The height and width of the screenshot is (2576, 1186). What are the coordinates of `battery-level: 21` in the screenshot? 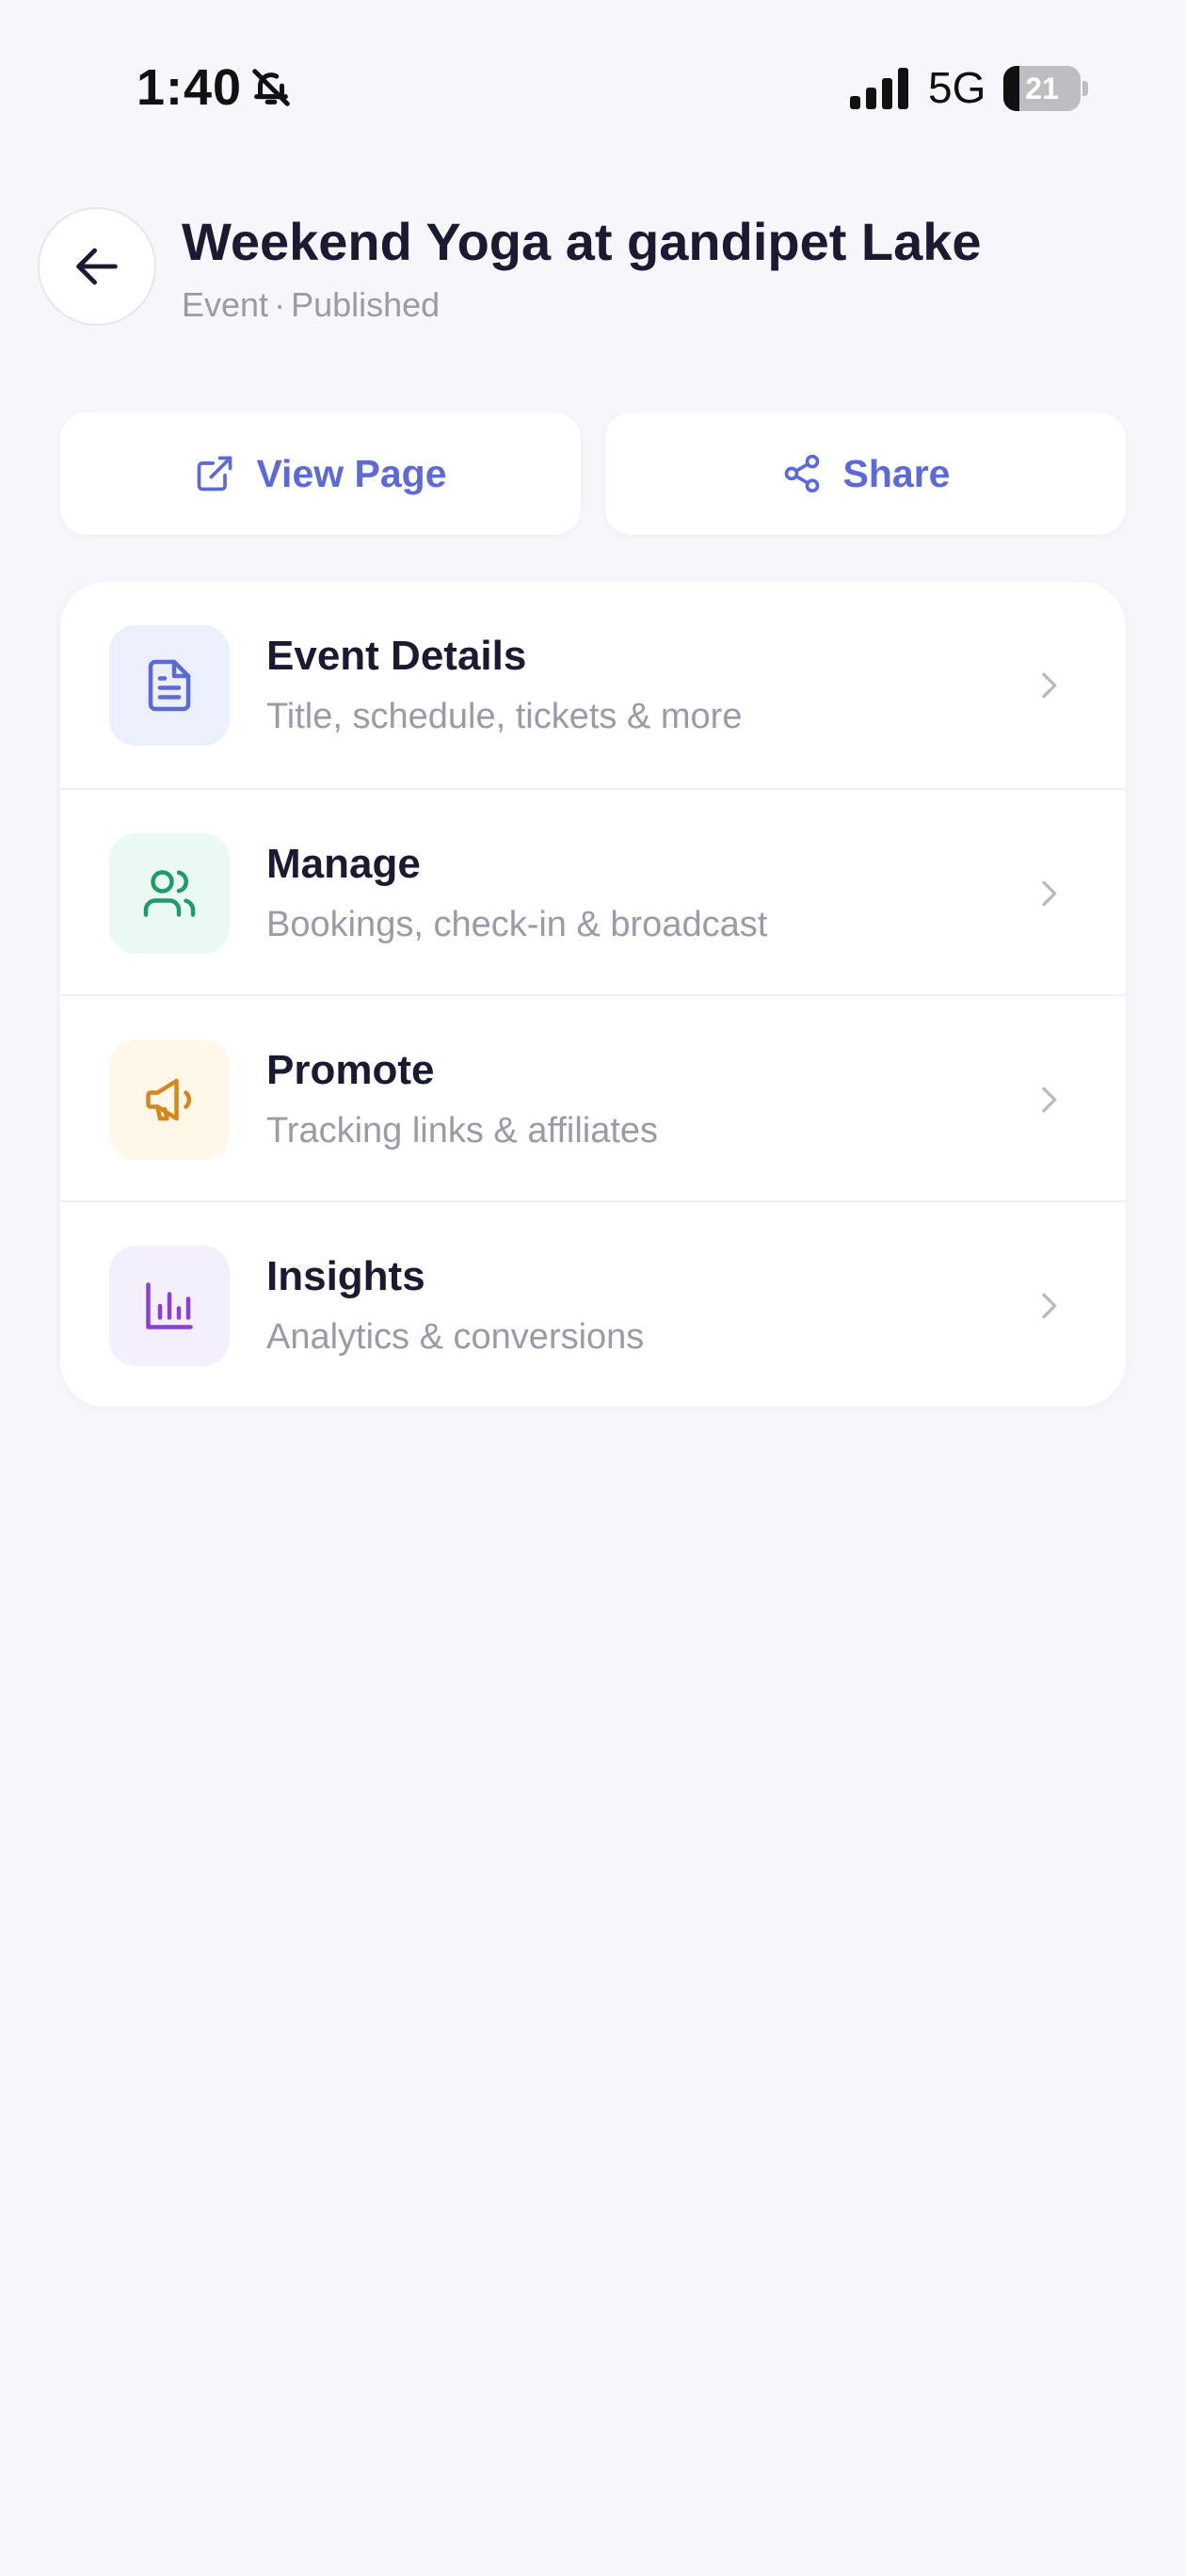 It's located at (1042, 88).